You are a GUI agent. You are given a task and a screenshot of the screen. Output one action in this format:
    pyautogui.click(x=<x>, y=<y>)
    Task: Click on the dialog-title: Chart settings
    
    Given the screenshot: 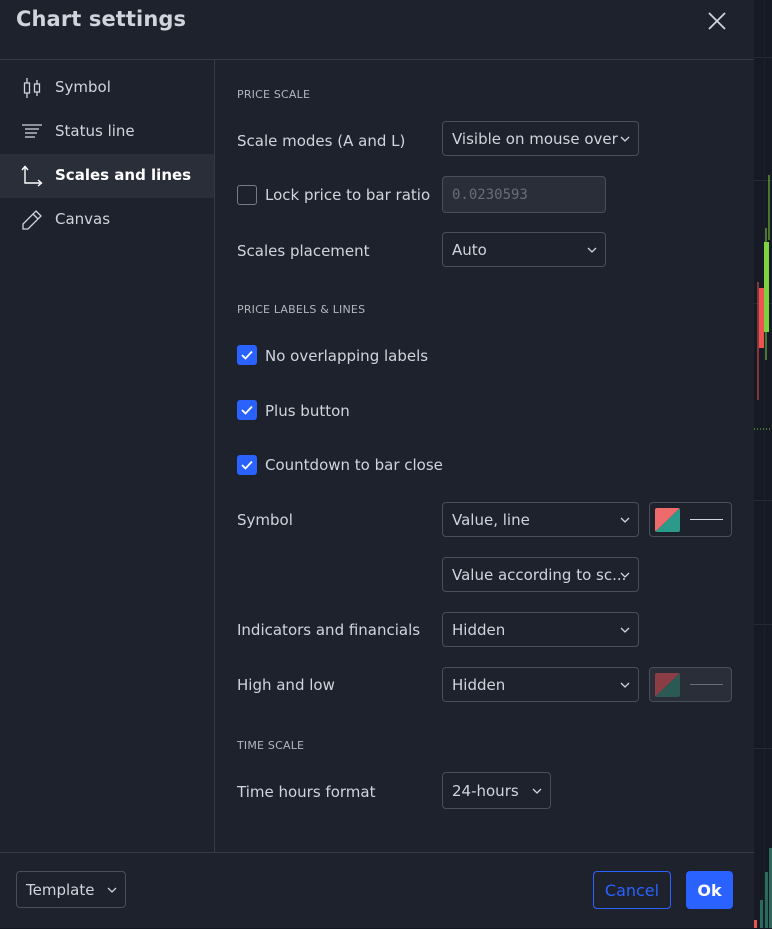 What is the action you would take?
    pyautogui.click(x=101, y=19)
    